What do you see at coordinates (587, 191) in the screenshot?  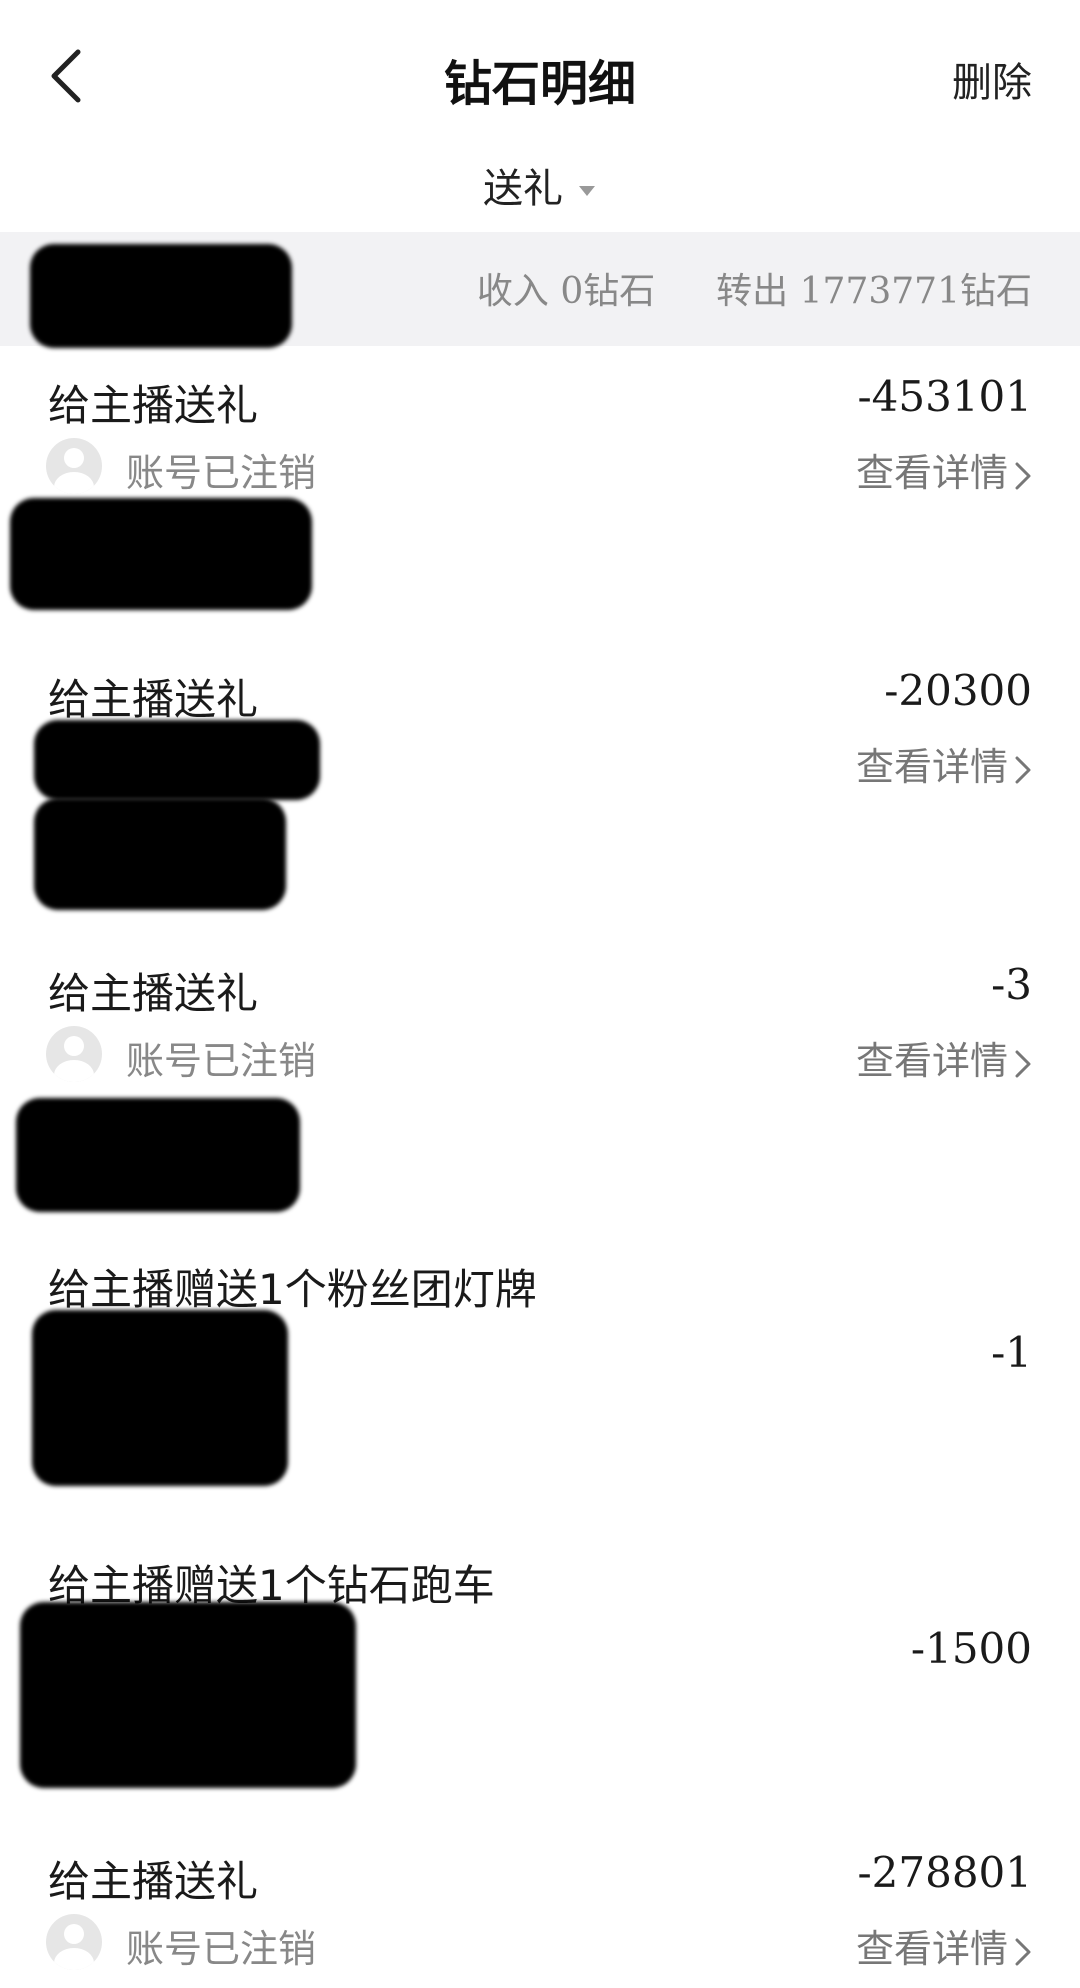 I see `caret-down-icon` at bounding box center [587, 191].